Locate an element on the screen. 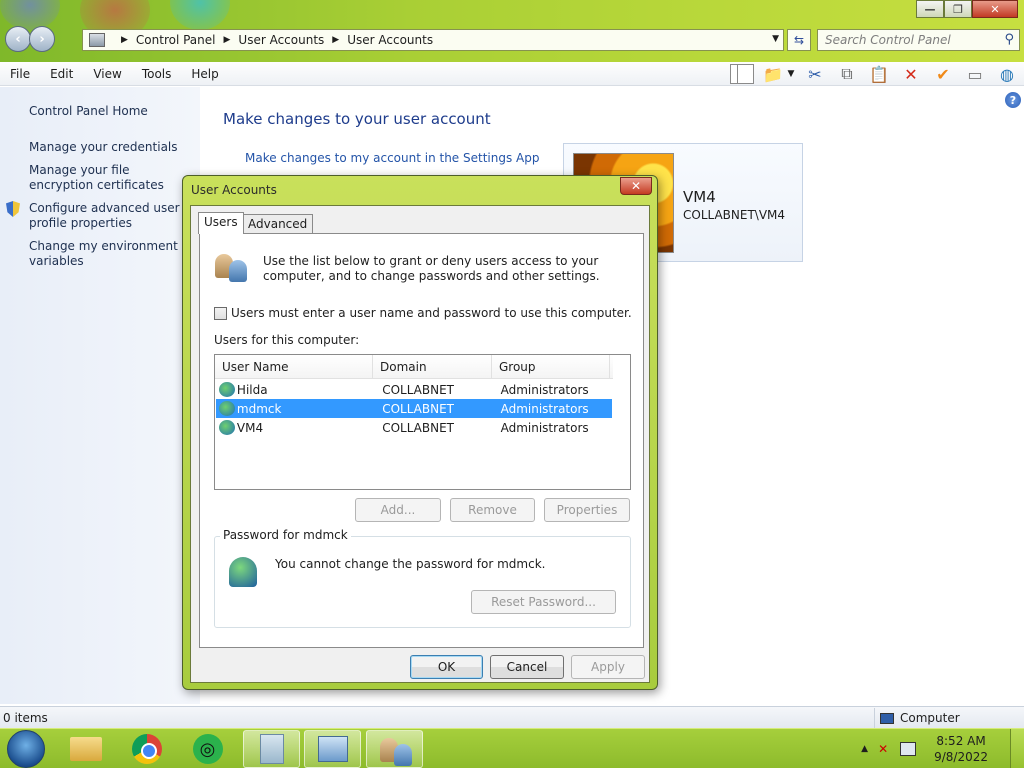  sidebar-item-environment-variables: Change my environment variables is located at coordinates (111, 254).